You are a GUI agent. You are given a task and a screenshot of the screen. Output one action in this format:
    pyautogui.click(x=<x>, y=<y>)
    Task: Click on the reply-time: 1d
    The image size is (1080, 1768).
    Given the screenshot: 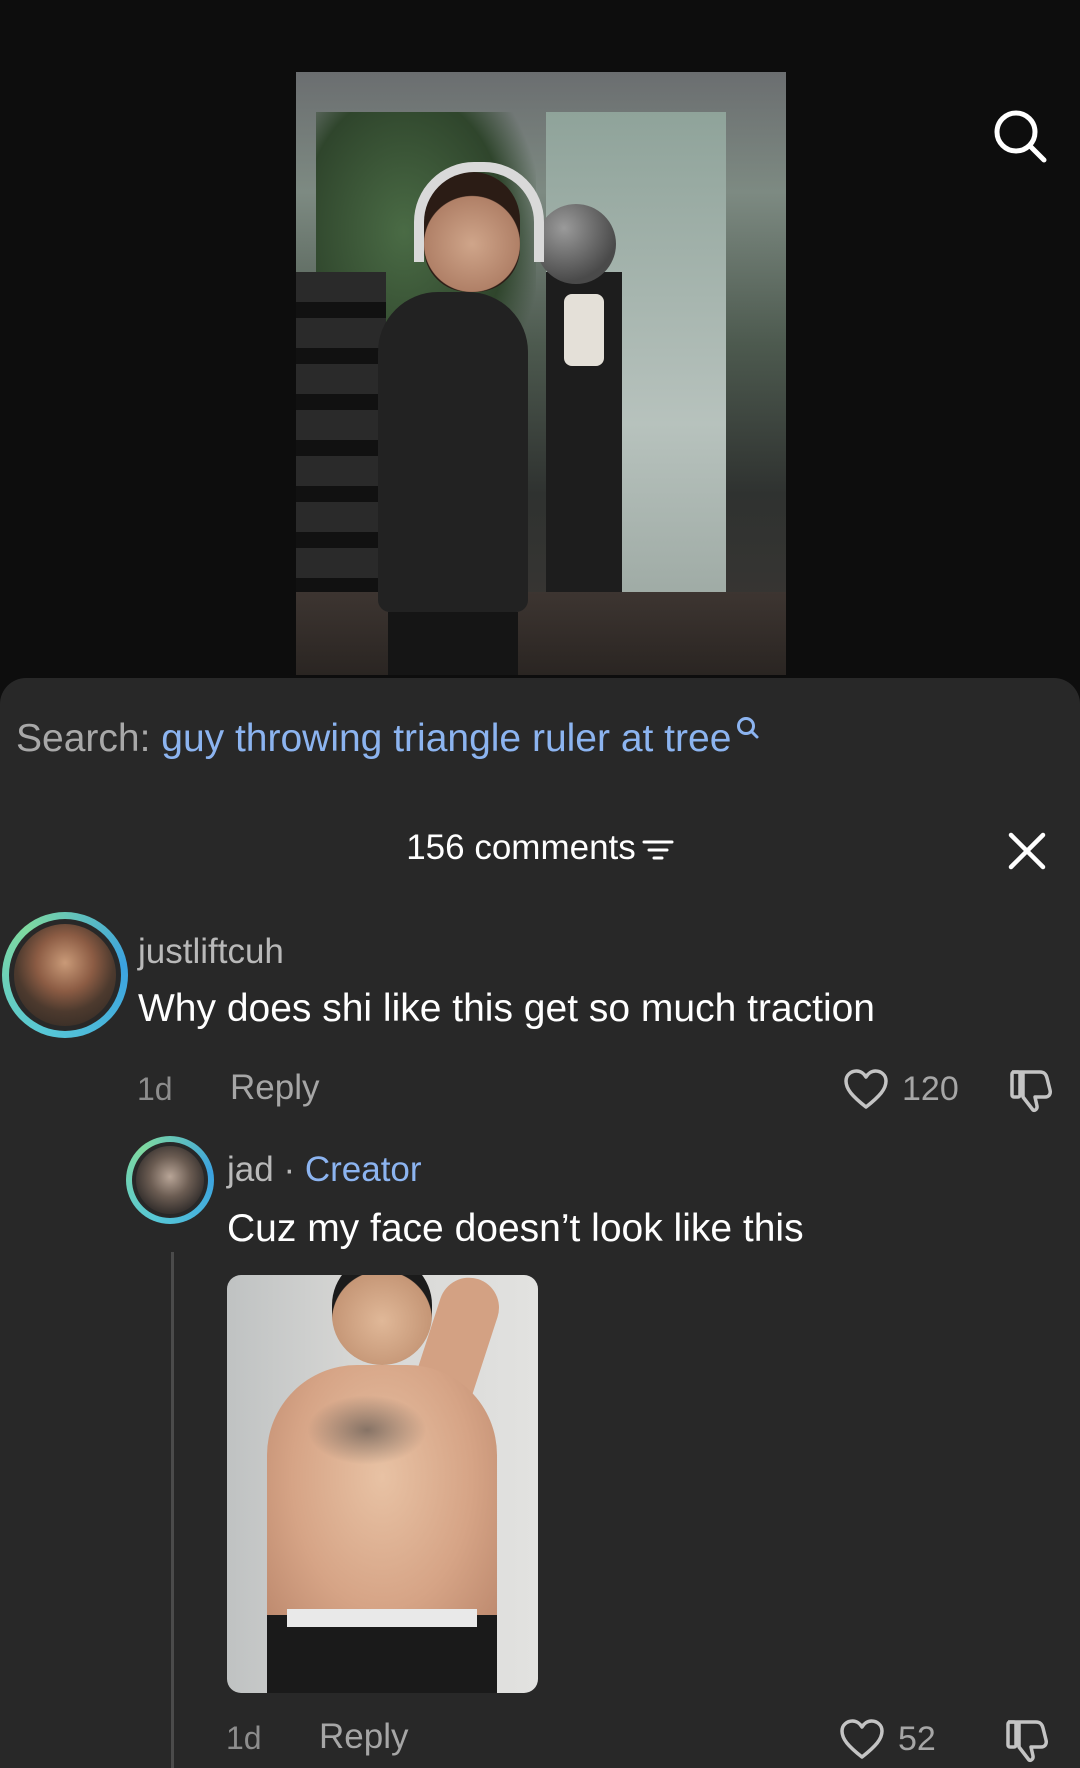 What is the action you would take?
    pyautogui.click(x=244, y=1738)
    